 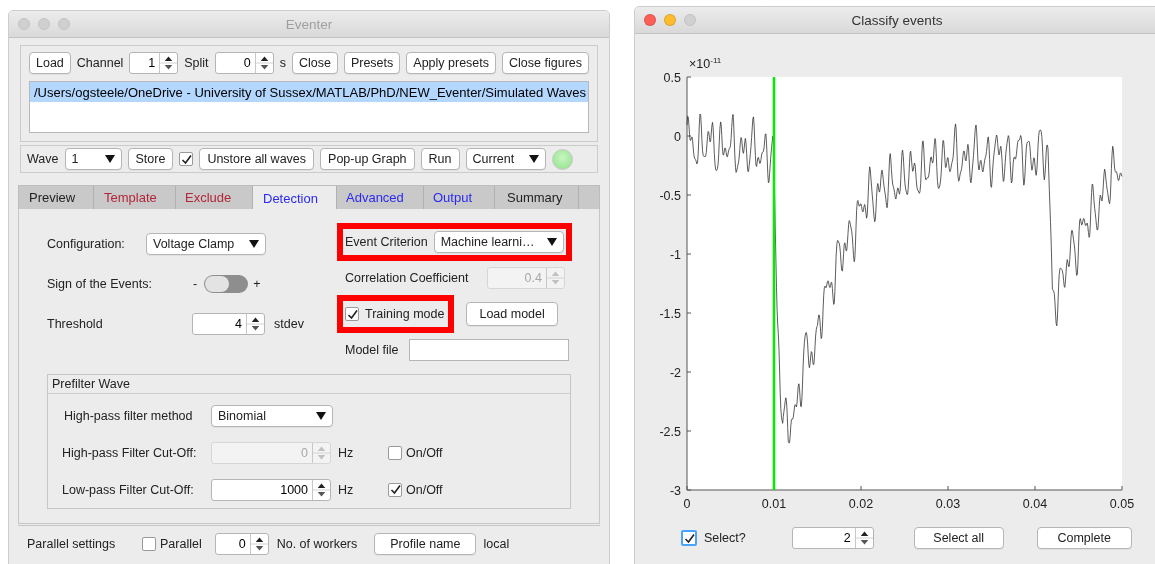 What do you see at coordinates (289, 324) in the screenshot?
I see `unit-label: stdev` at bounding box center [289, 324].